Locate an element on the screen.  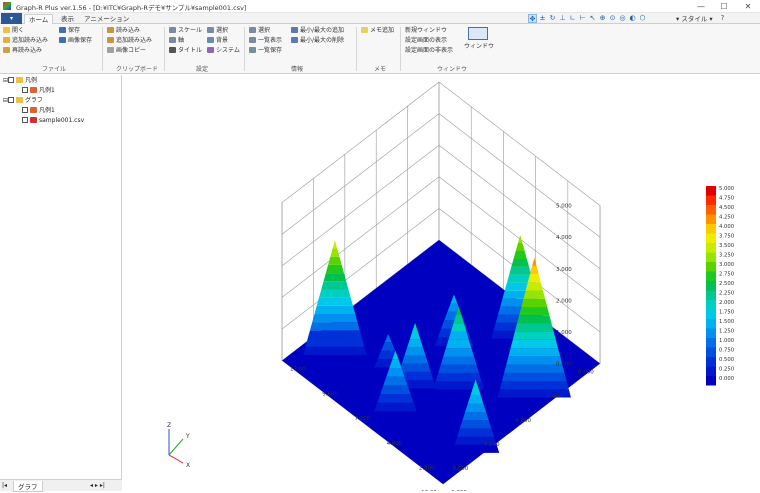
new-window-button: 新規ウィンドウ is located at coordinates (426, 31).